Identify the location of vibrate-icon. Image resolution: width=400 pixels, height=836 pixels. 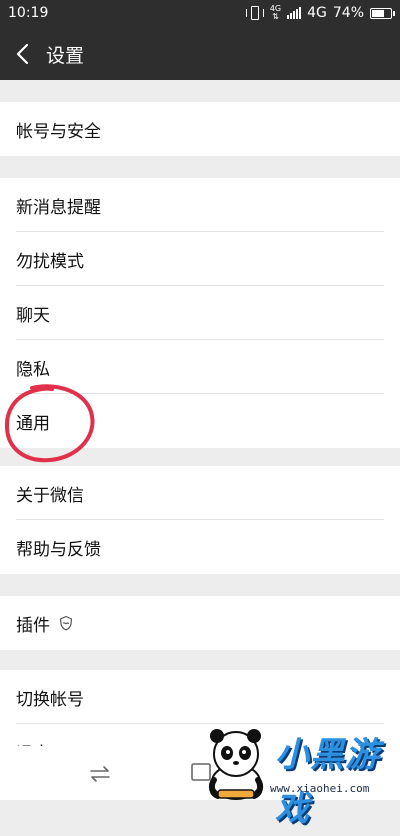
(254, 13).